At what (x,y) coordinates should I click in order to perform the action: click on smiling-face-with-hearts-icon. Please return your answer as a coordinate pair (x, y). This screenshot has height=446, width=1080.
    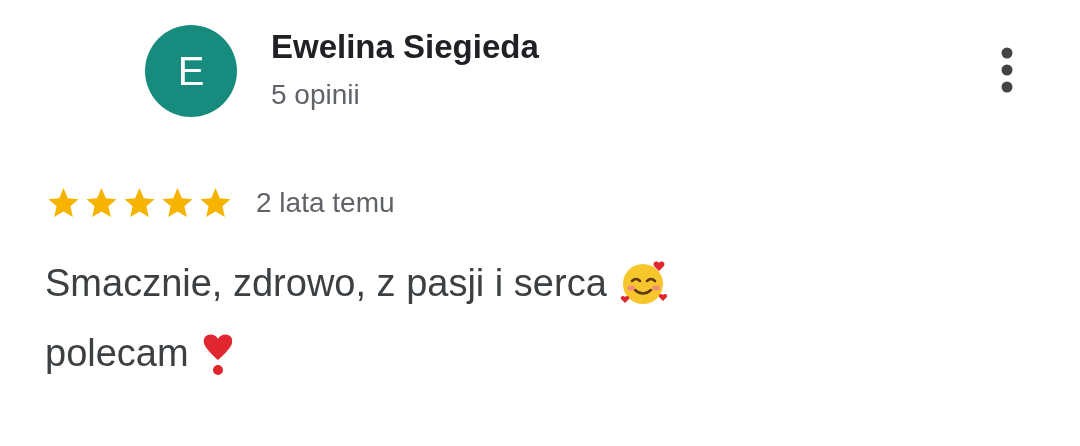
    Looking at the image, I should click on (643, 283).